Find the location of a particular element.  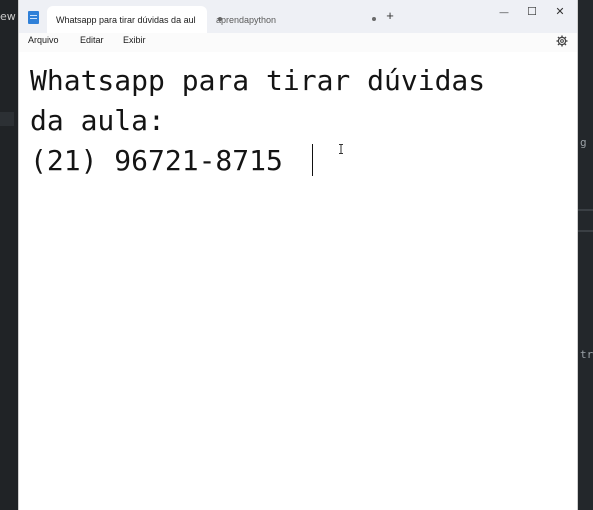

menu-bar: Arquivo Editar Exibir is located at coordinates (298, 42).